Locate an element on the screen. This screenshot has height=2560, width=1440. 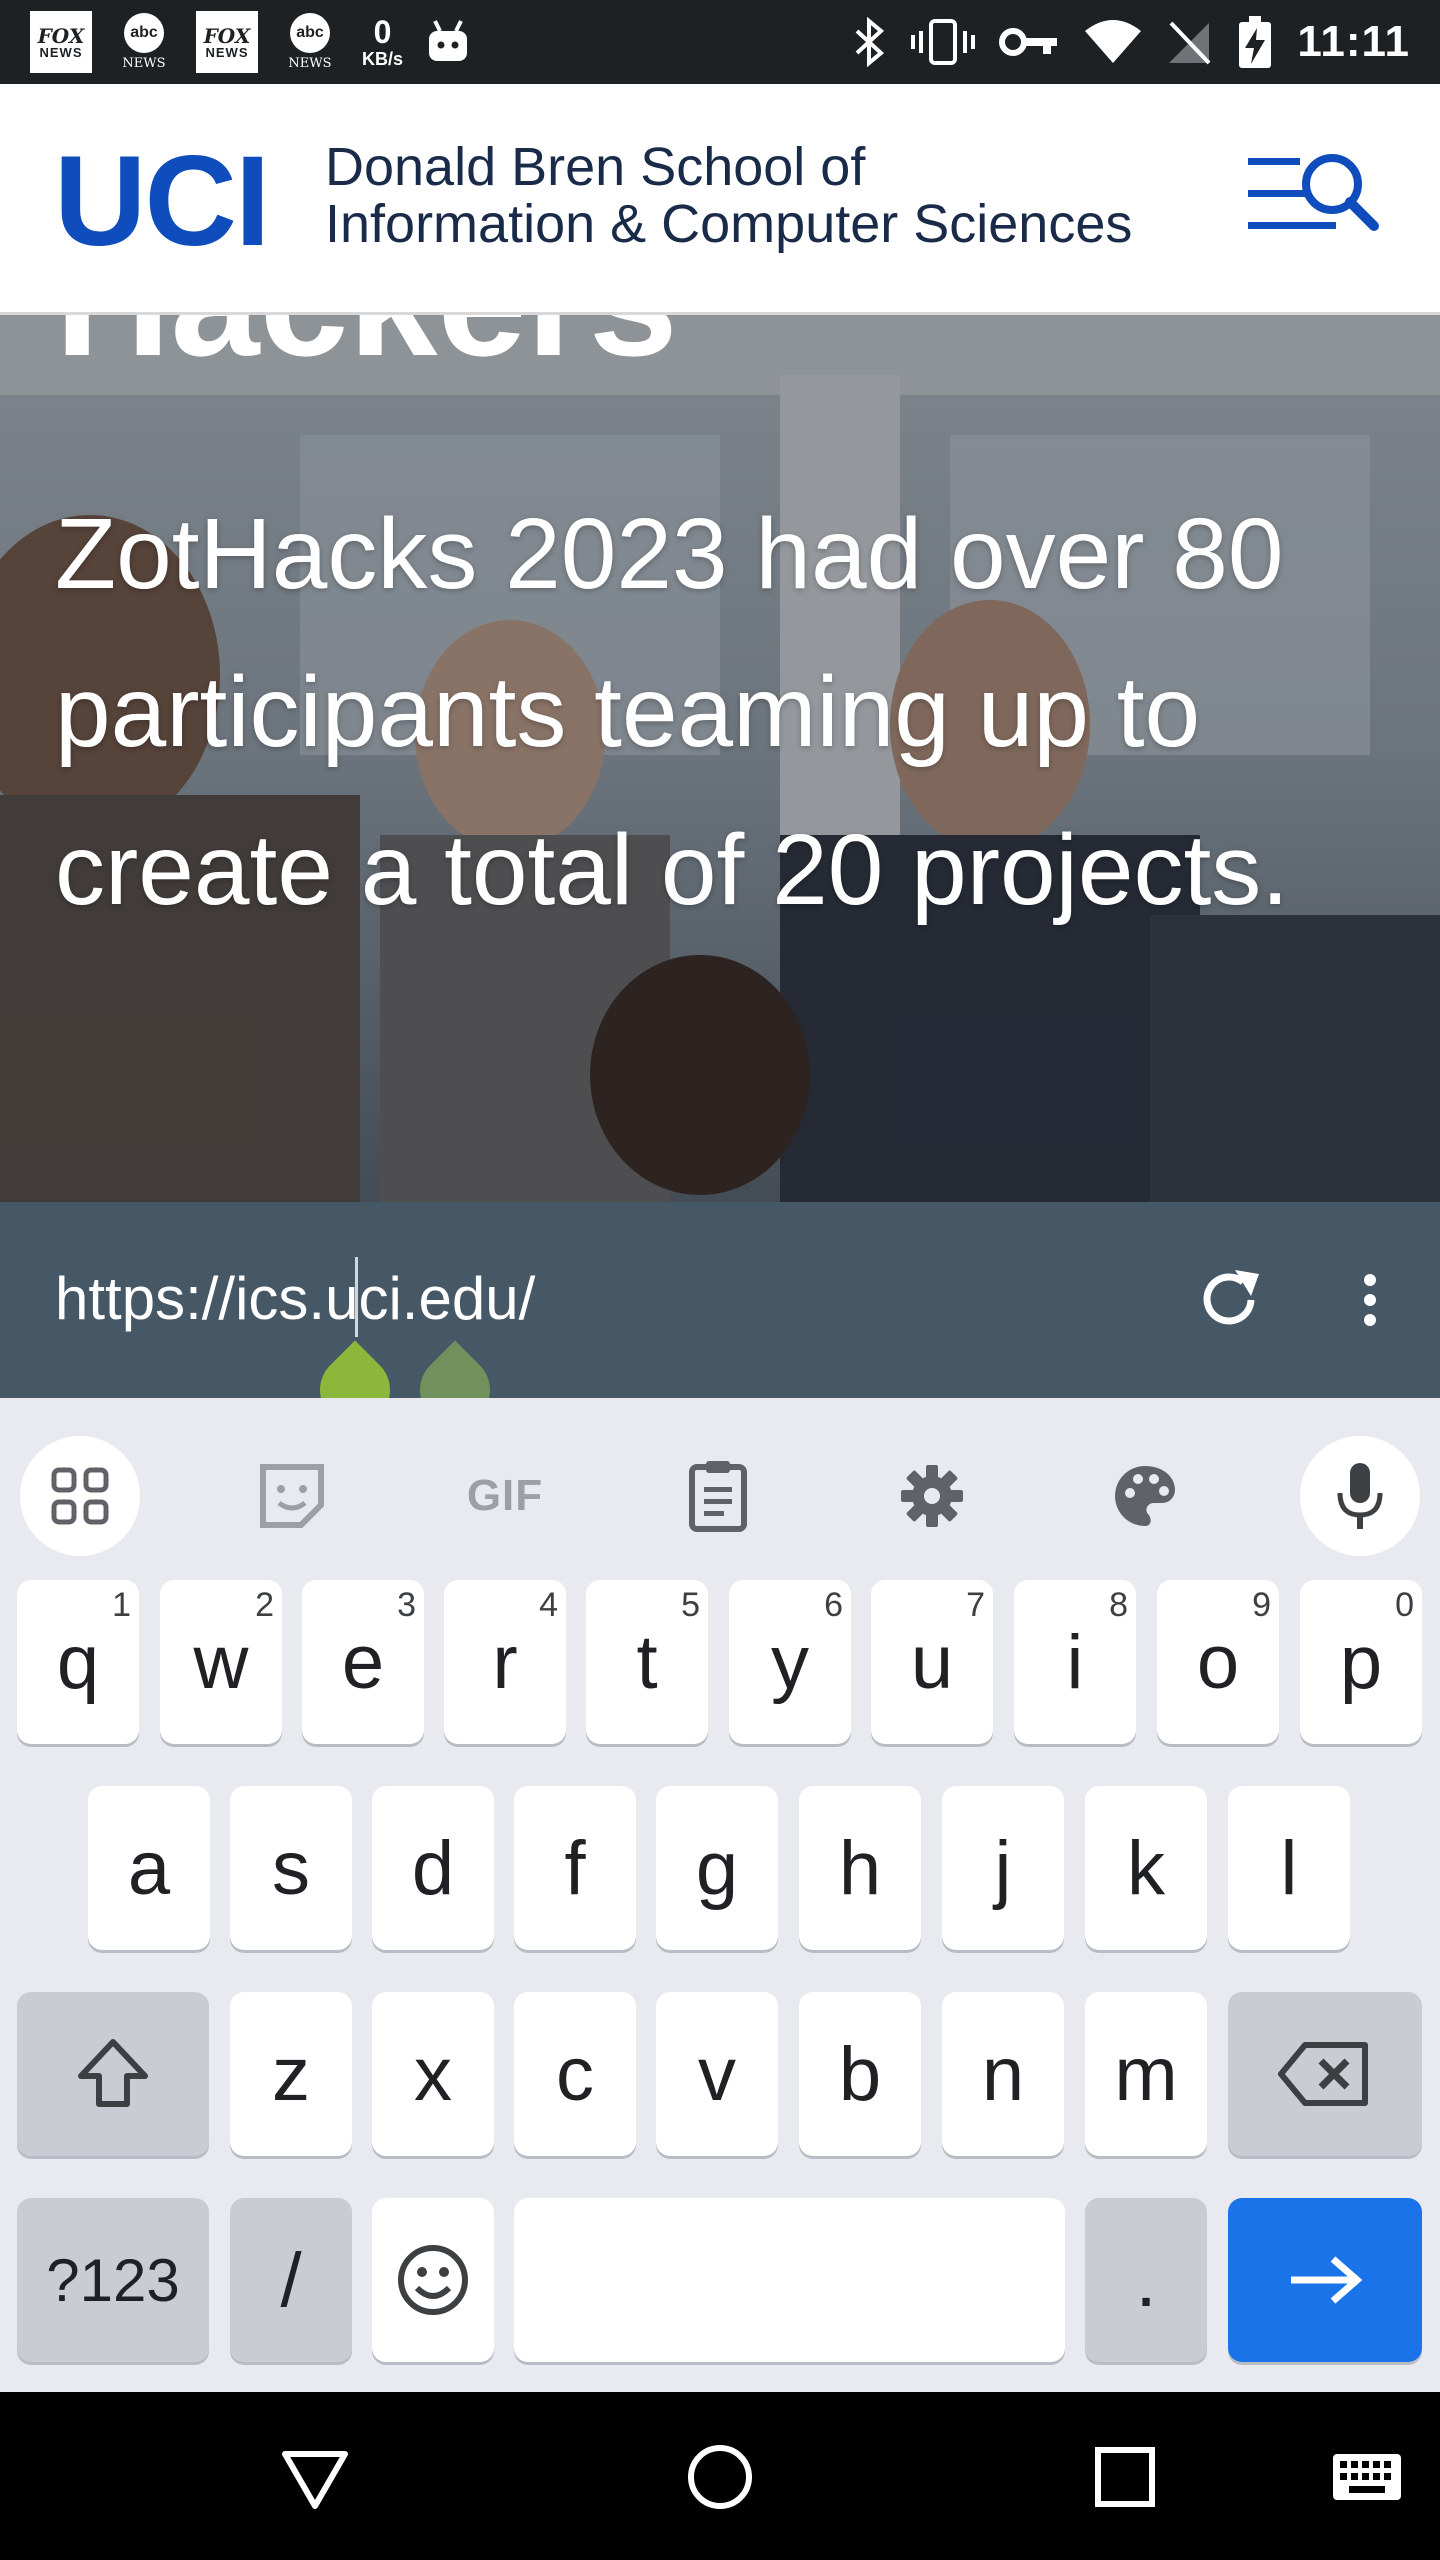
abc-news-line2: NEWS is located at coordinates (310, 63).